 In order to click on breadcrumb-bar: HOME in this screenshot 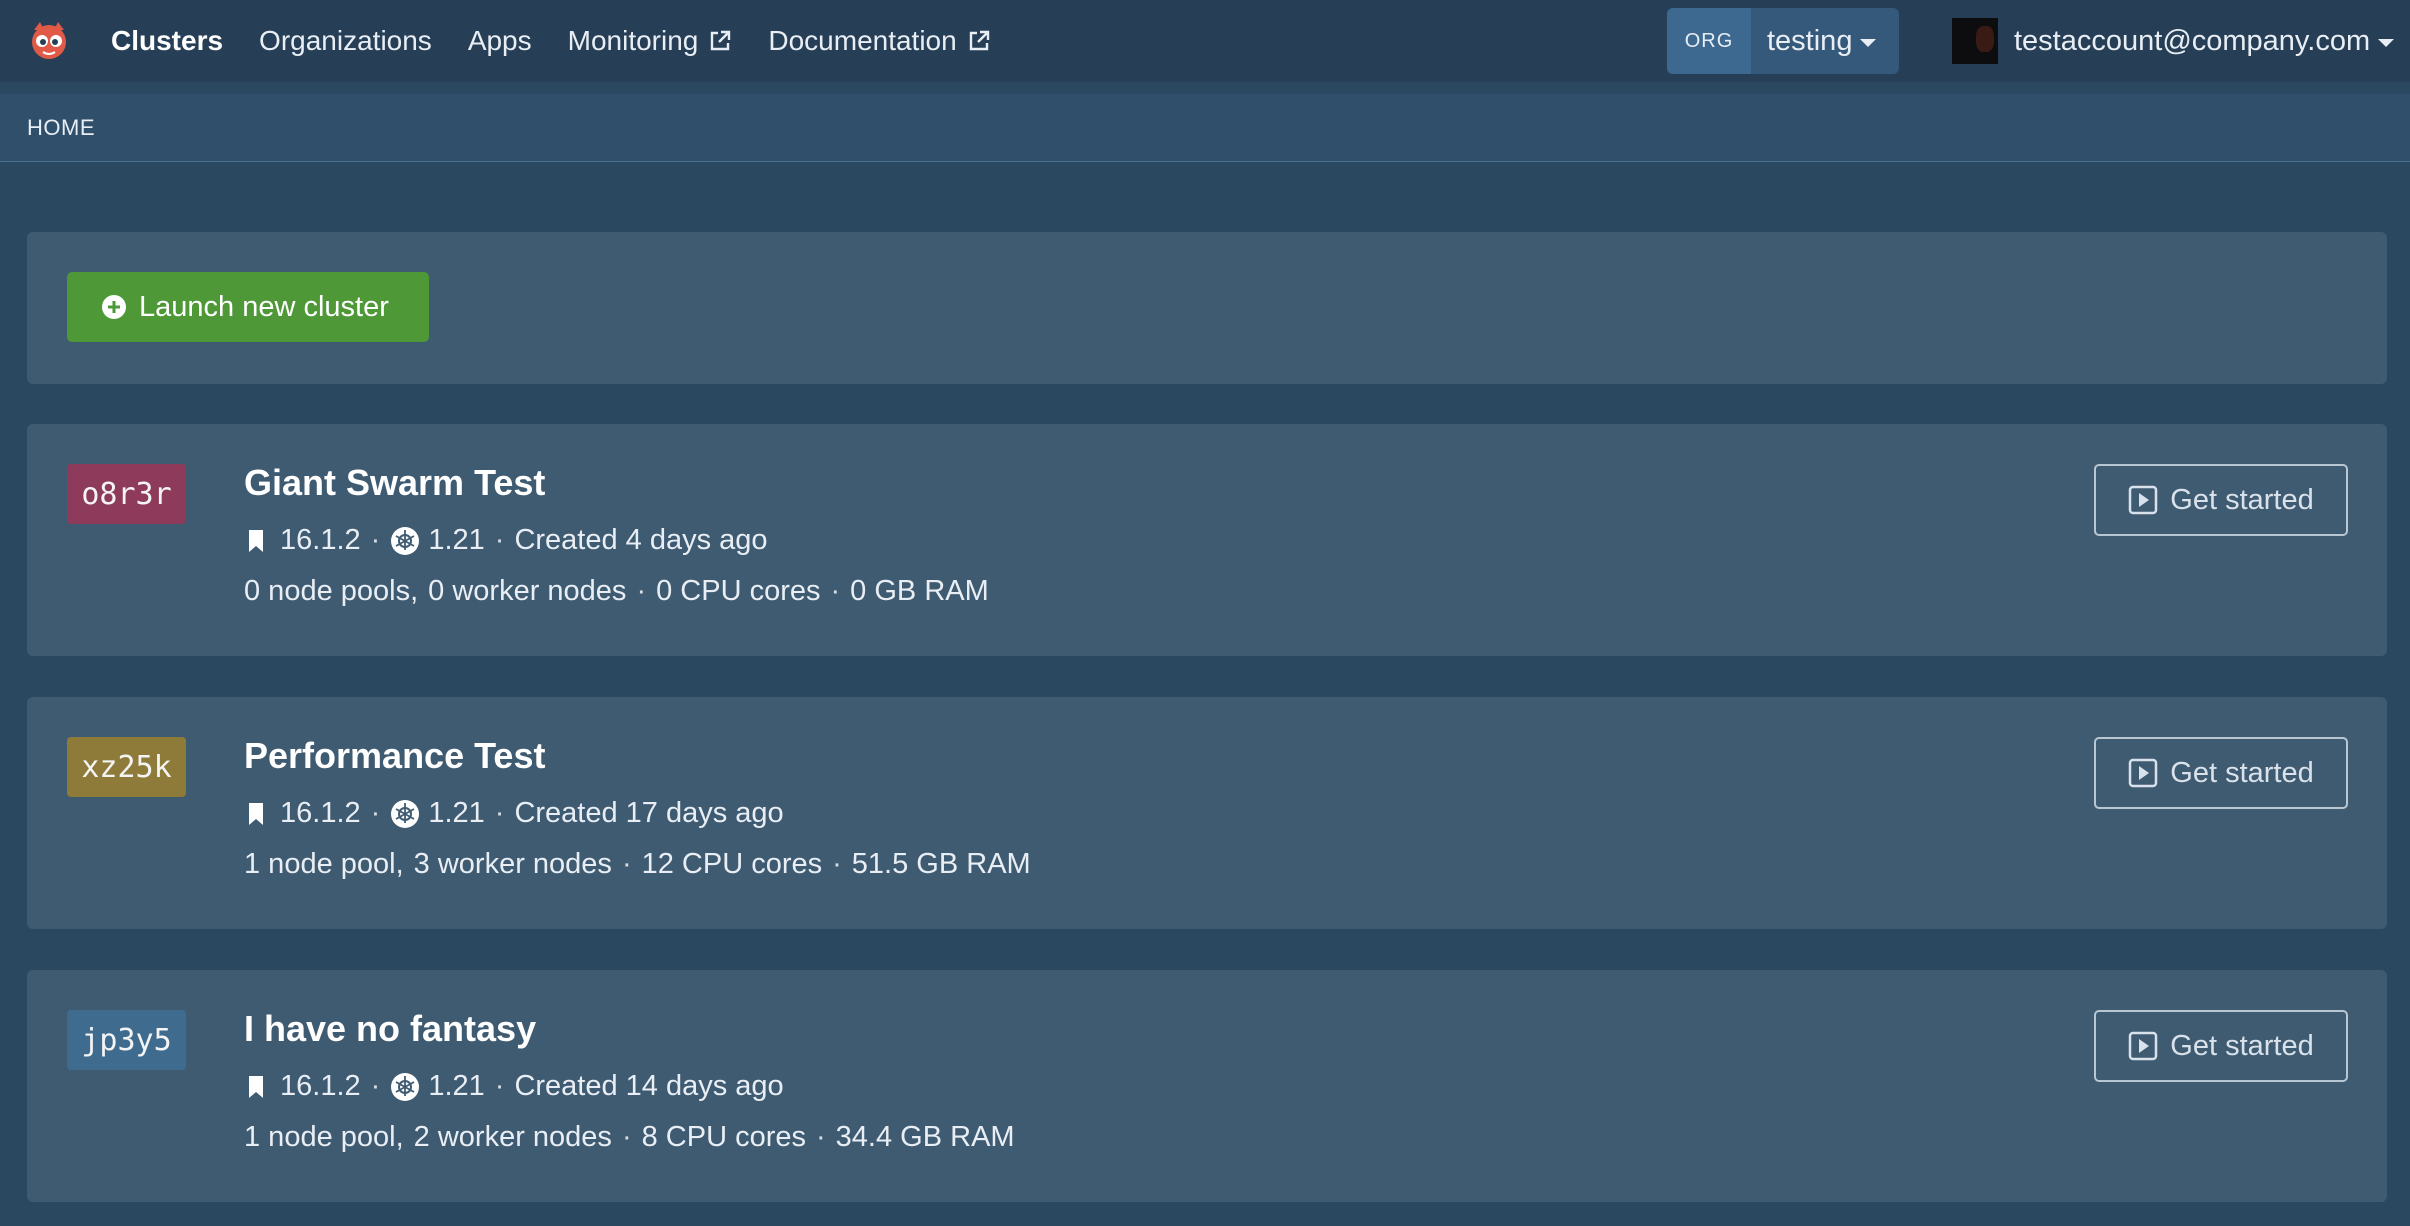, I will do `click(1205, 128)`.